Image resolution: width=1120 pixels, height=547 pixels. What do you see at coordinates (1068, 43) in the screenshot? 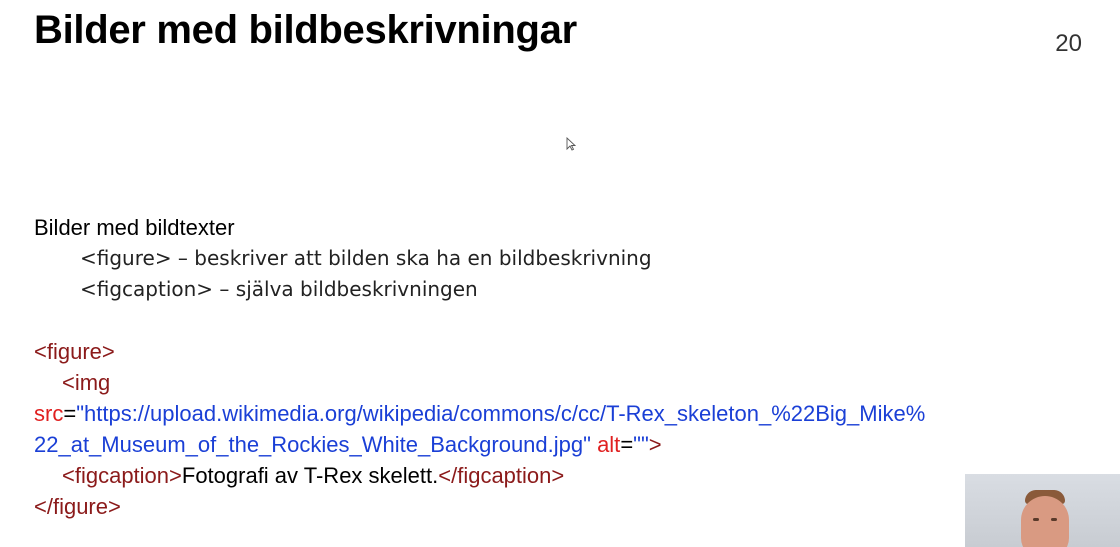
I see `slide-number: 20` at bounding box center [1068, 43].